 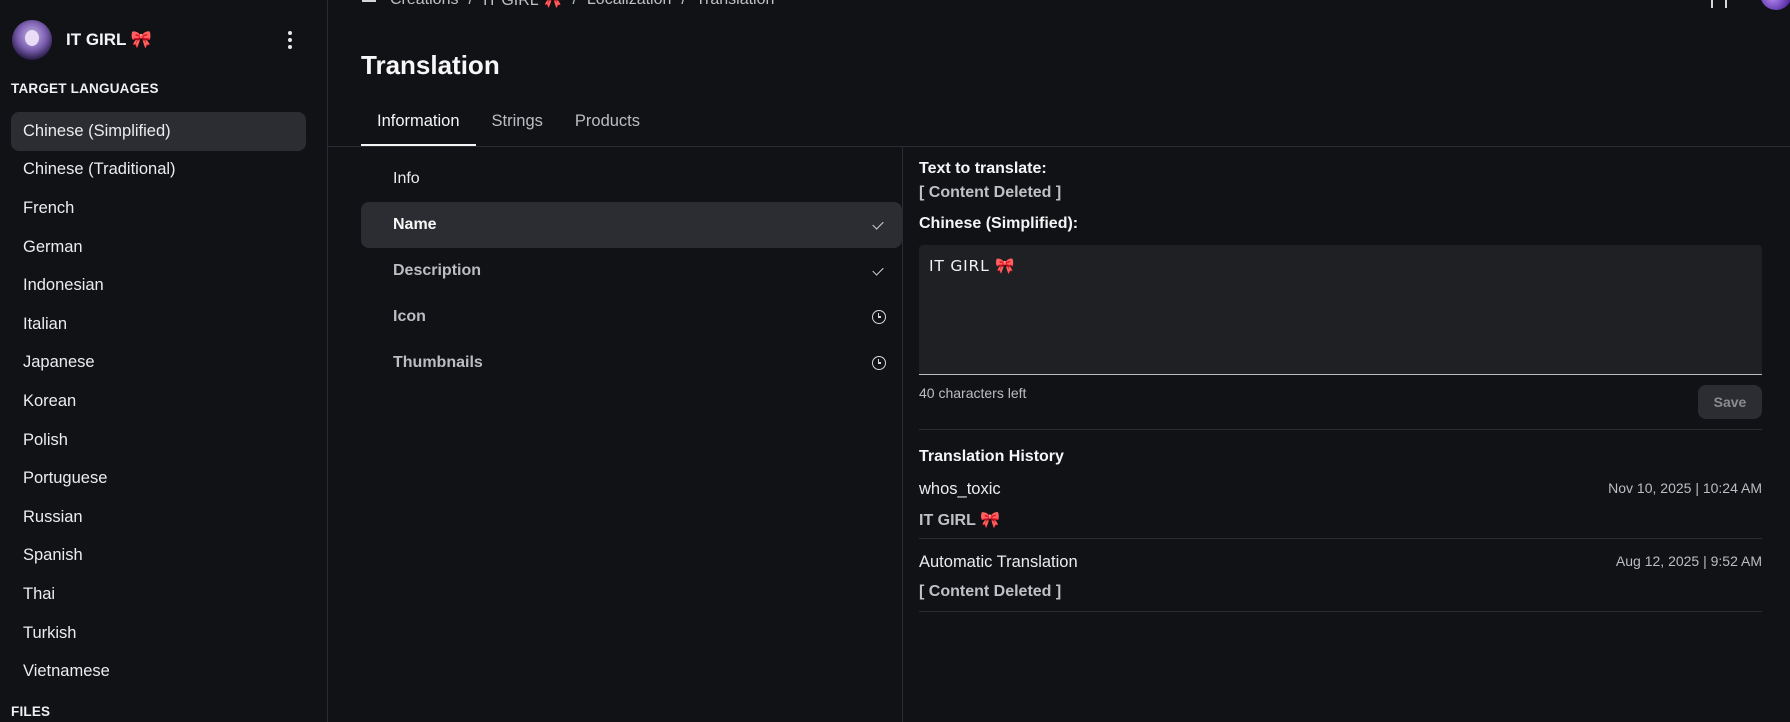 I want to click on field-label: Description, so click(x=437, y=270).